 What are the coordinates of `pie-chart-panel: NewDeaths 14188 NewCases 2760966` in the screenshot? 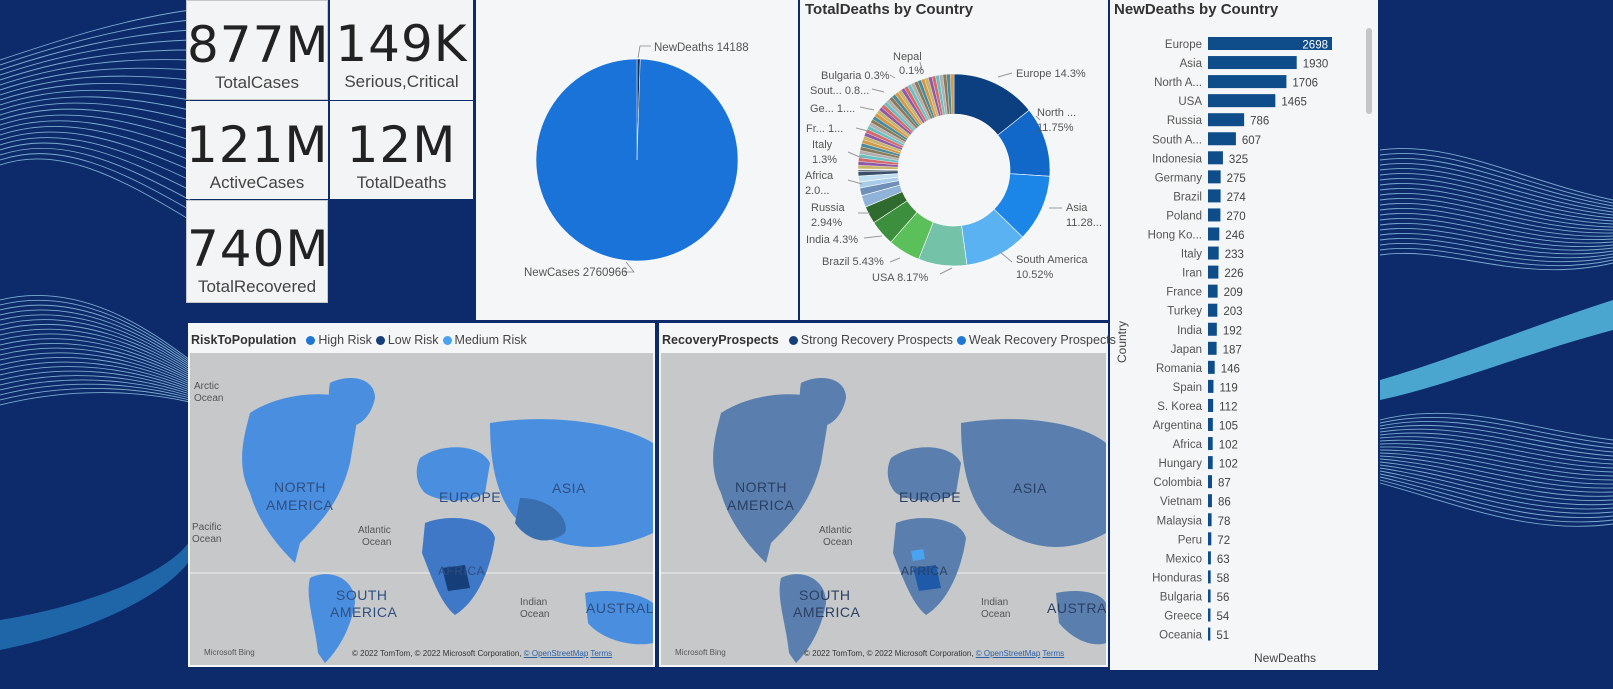 It's located at (637, 160).